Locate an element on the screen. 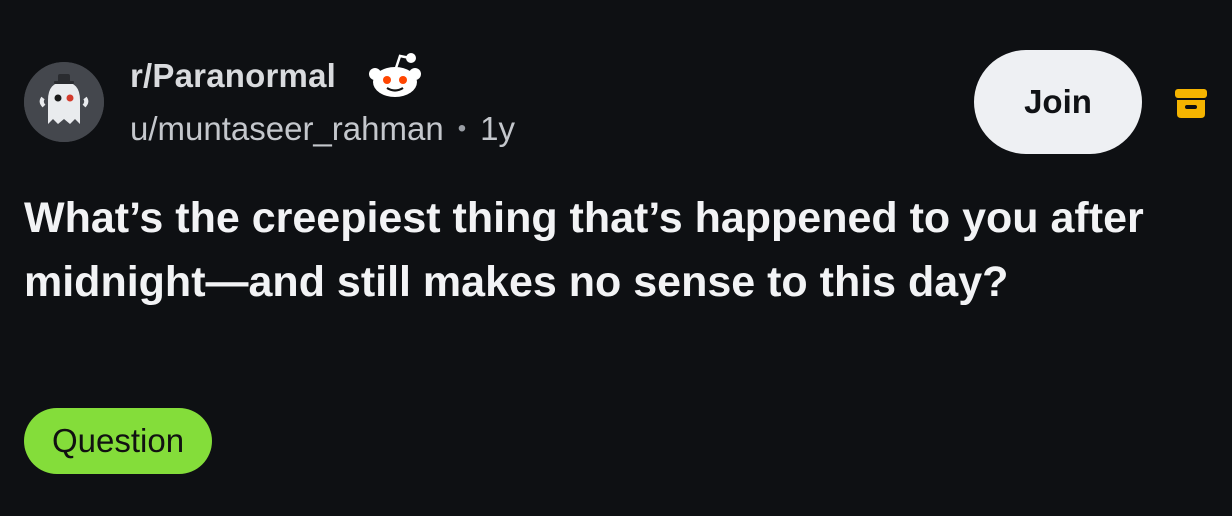  subreddit-row: r/Paranormal is located at coordinates (322, 75).